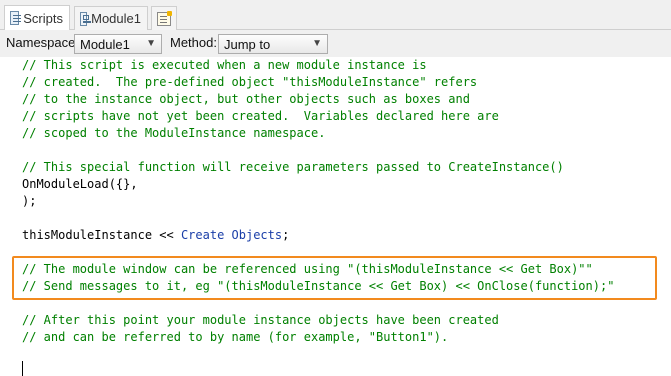  I want to click on tab-strip: Scripts Module1, so click(335, 15).